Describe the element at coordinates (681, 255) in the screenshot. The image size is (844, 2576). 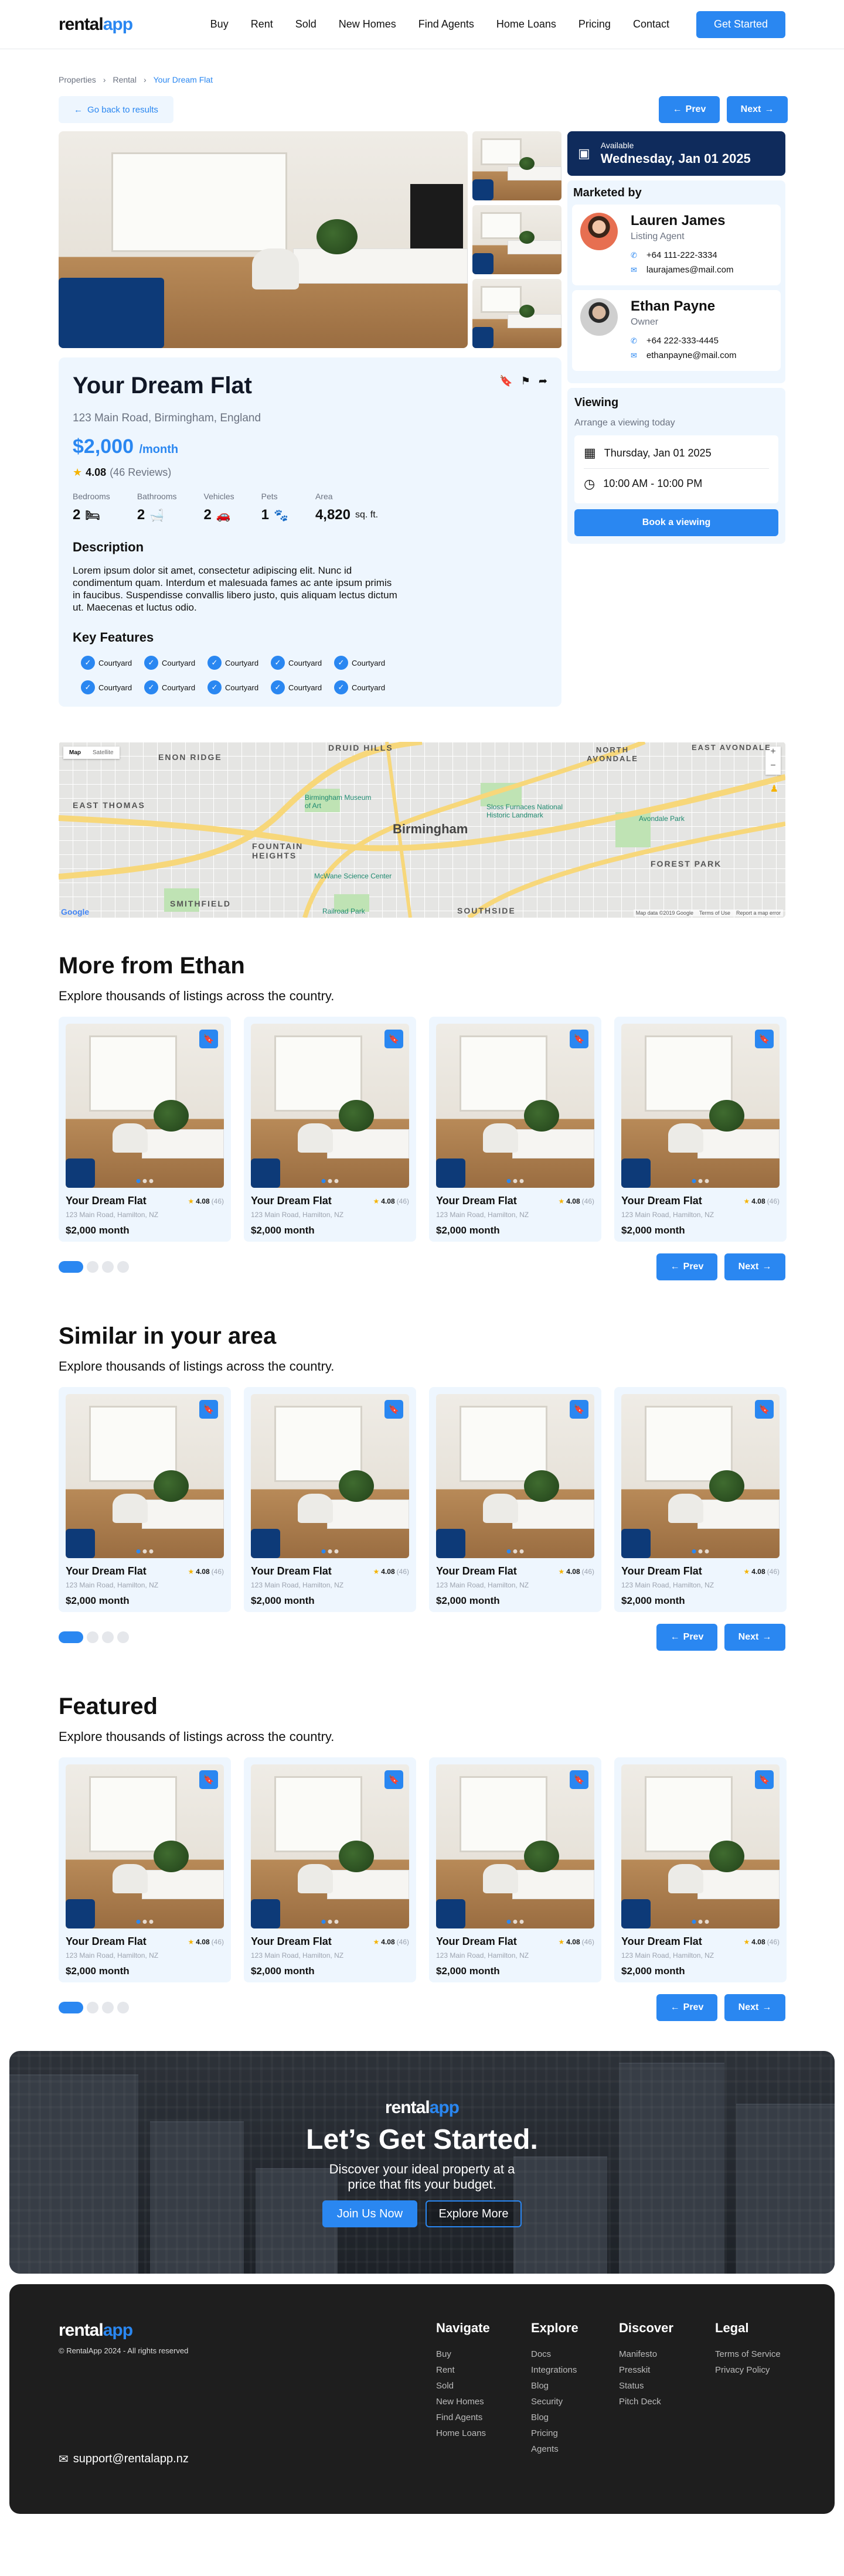
I see `agent-phone: +64 111-222-3334` at that location.